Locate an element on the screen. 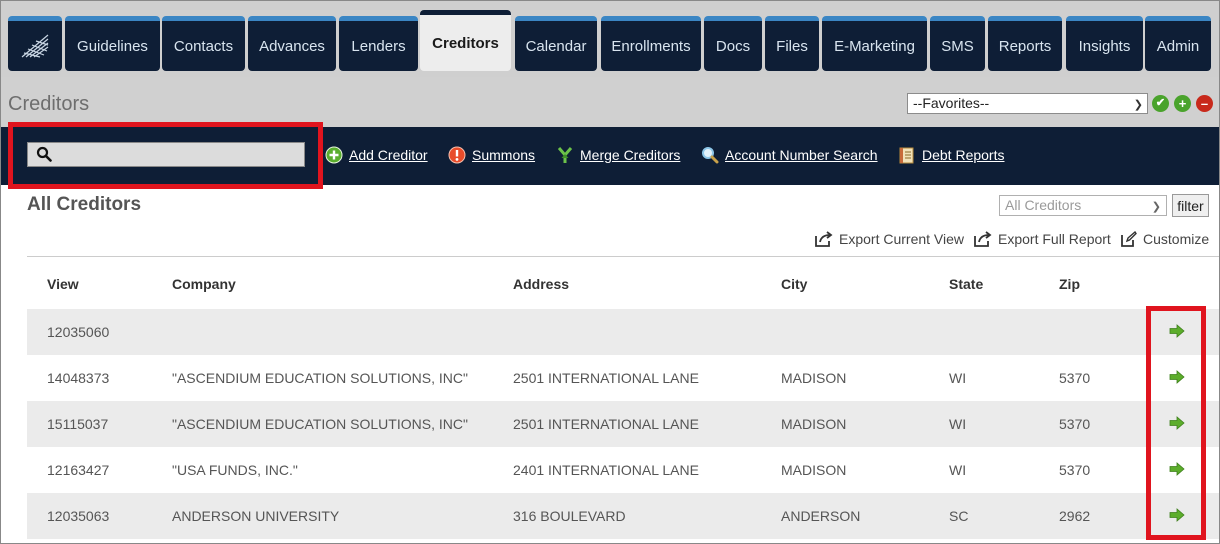 This screenshot has height=544, width=1220. nav-tab-e-marketing: E-Marketing is located at coordinates (874, 43).